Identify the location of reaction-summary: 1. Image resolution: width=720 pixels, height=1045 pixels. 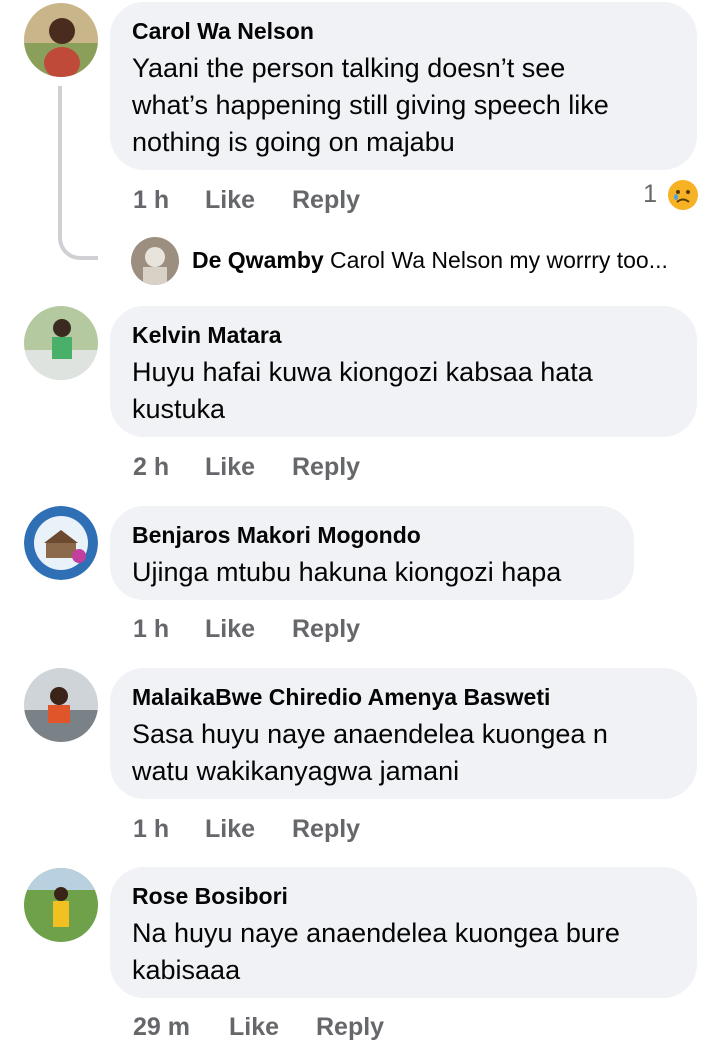
(670, 195).